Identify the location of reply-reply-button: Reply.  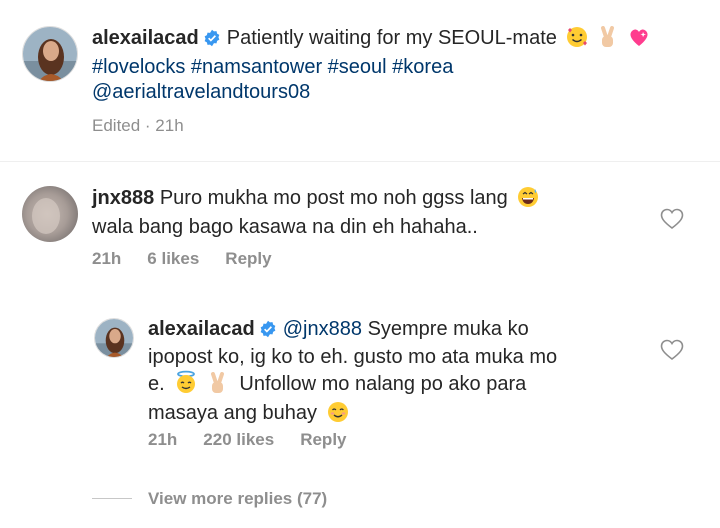
(323, 439).